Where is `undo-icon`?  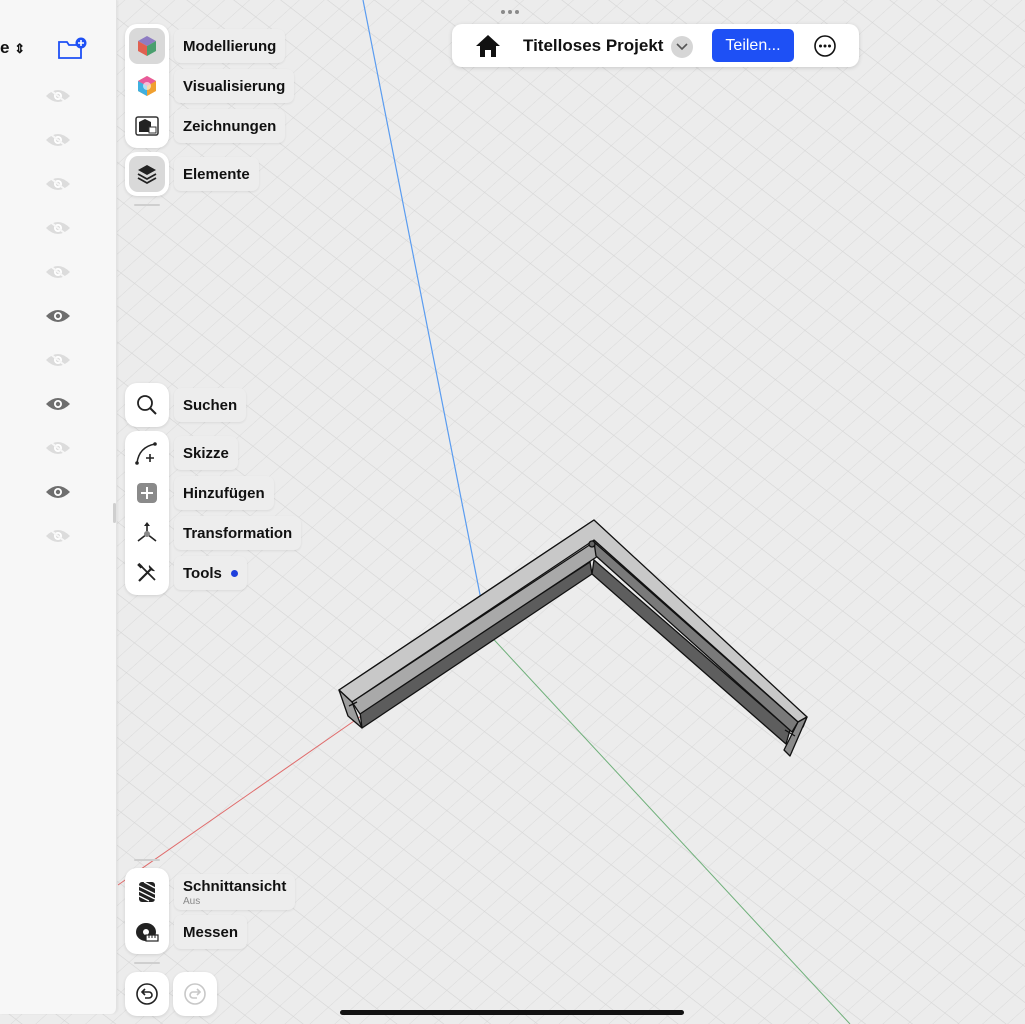 undo-icon is located at coordinates (147, 994).